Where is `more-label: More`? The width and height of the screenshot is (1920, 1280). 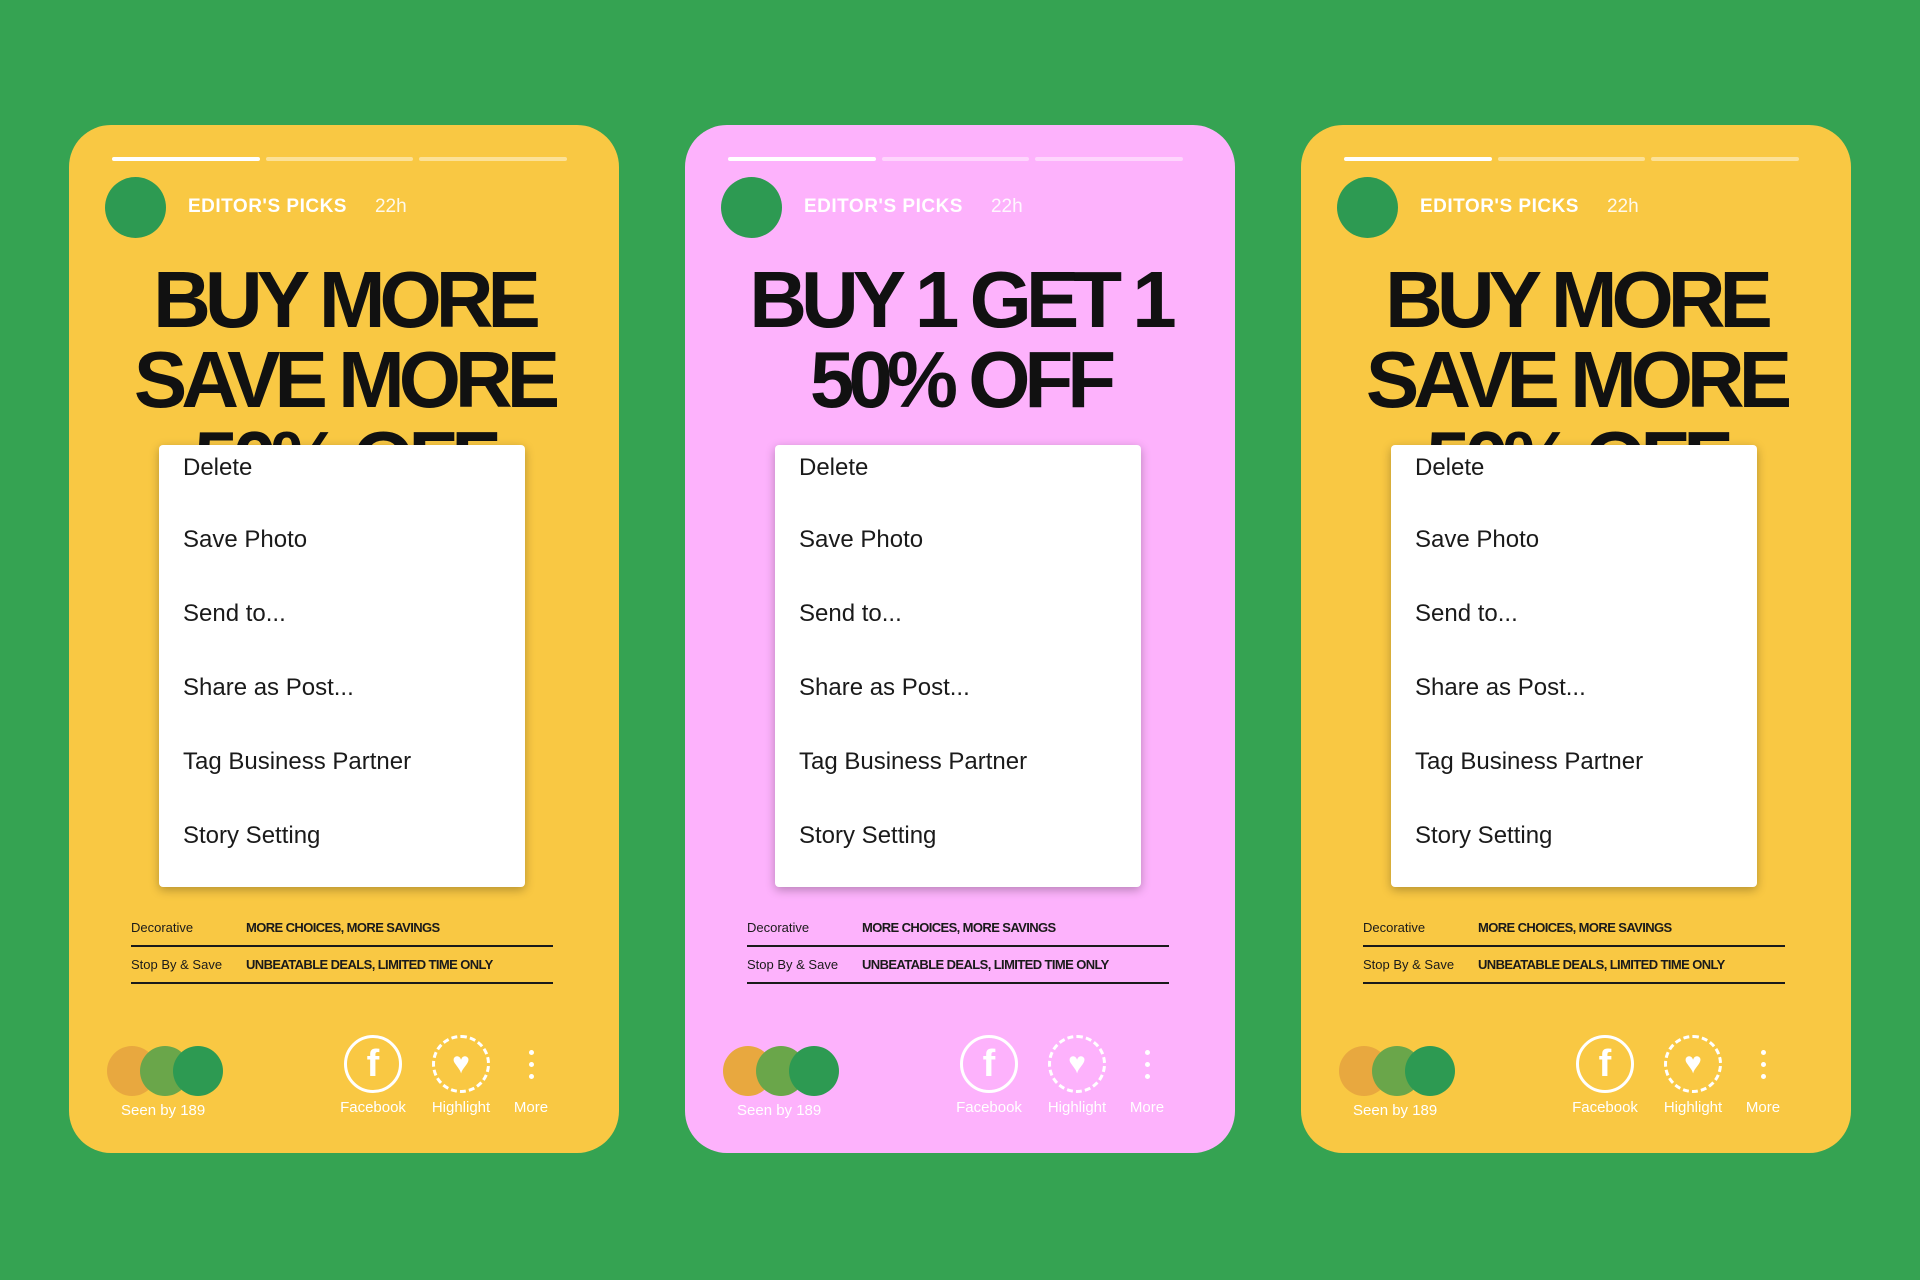
more-label: More is located at coordinates (531, 1107).